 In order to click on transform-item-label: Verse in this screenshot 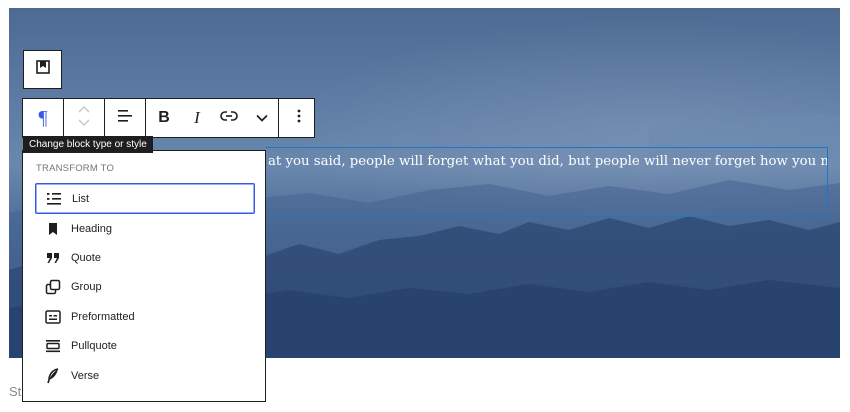, I will do `click(85, 375)`.